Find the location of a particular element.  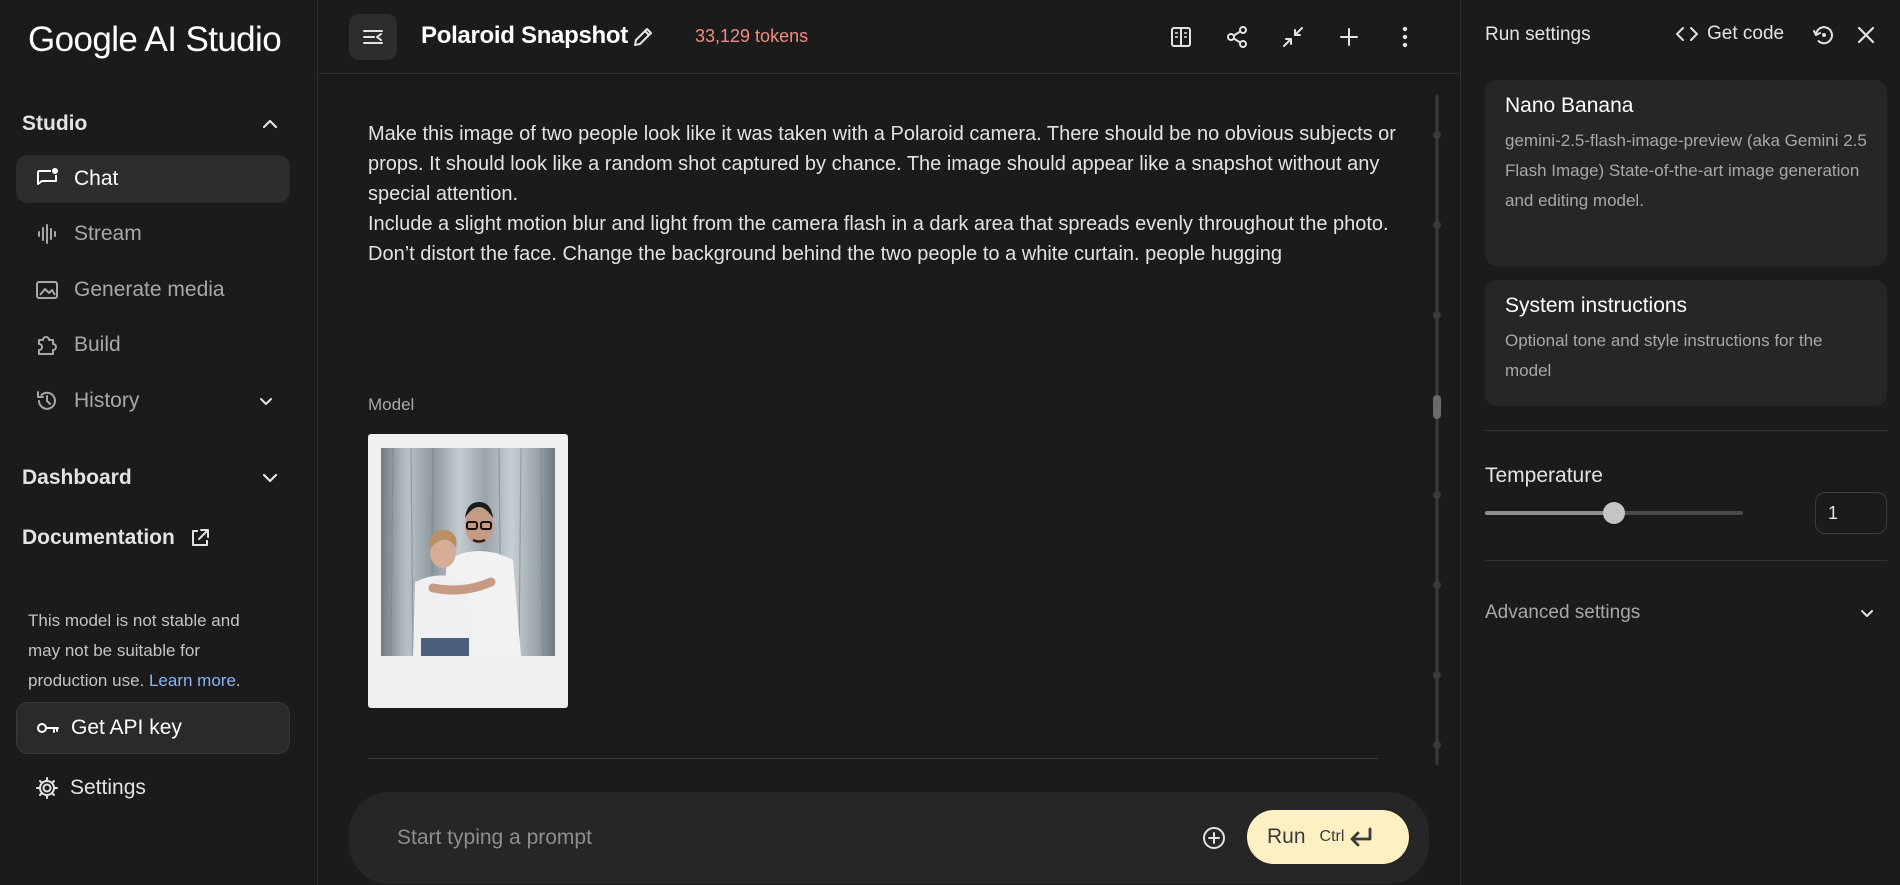

prompt-input-placeholder: Start typing a prompt is located at coordinates (494, 838).